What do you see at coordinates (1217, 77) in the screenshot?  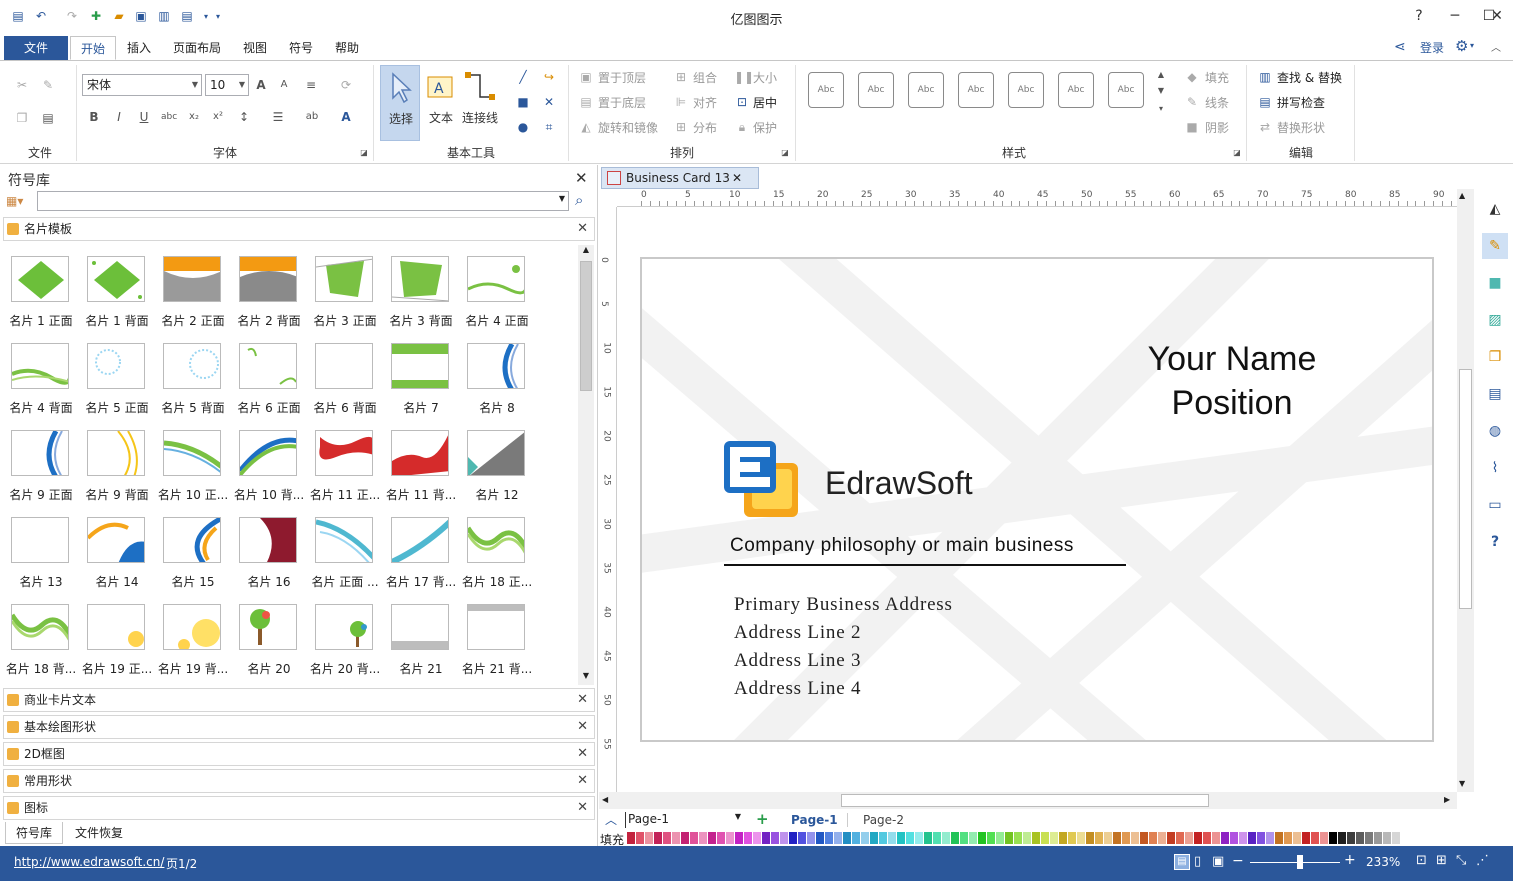 I see `fill-button: 填充` at bounding box center [1217, 77].